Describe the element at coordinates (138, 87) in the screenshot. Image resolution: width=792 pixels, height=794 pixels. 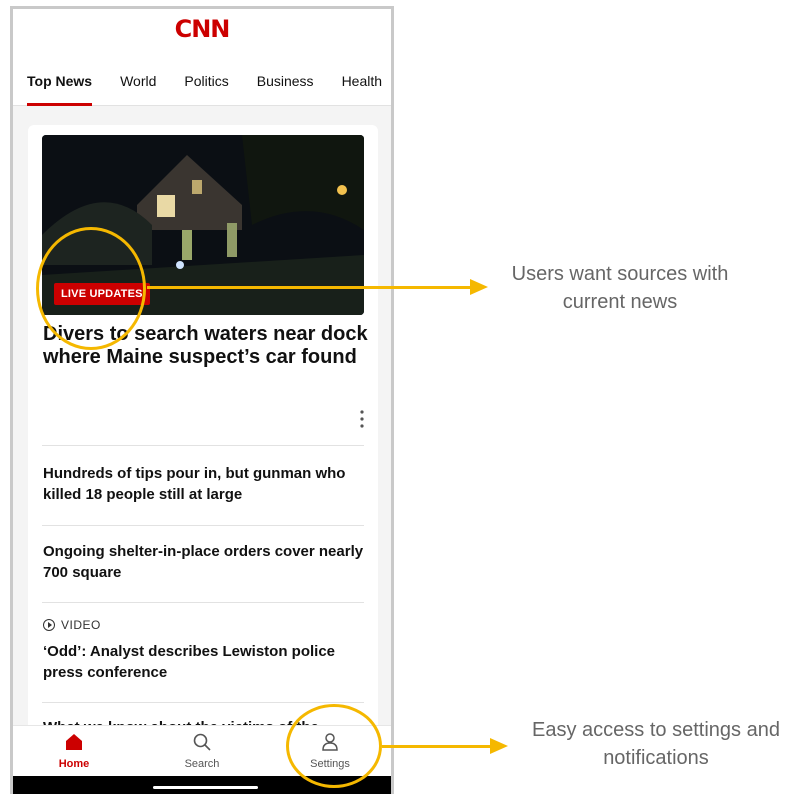
I see `tab-world: World` at that location.